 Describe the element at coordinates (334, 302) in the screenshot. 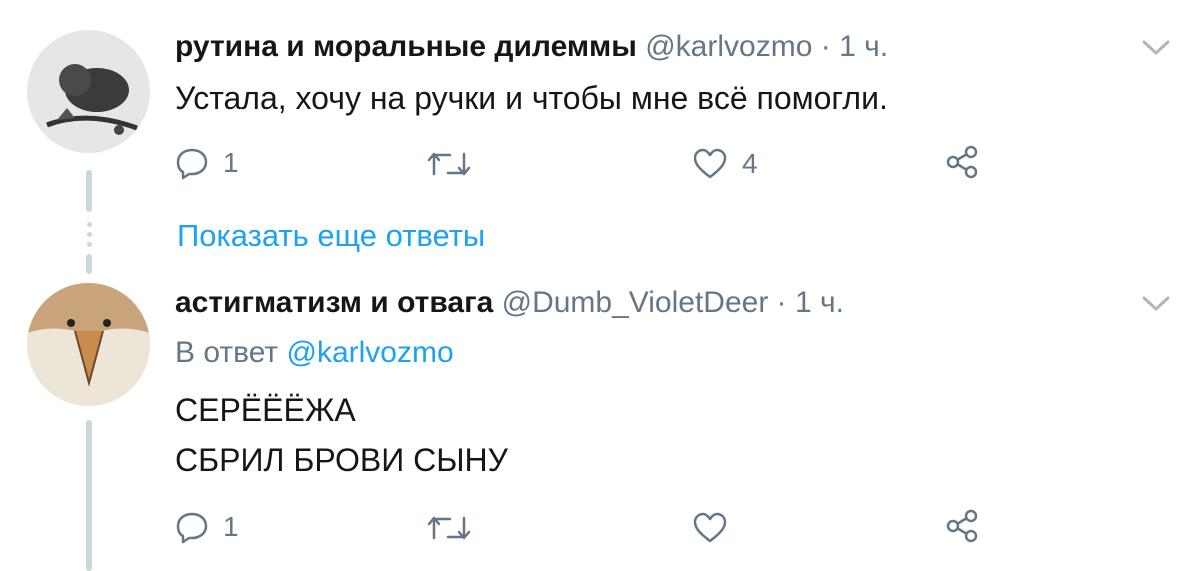

I see `display-name: астигматизм и отвага` at that location.